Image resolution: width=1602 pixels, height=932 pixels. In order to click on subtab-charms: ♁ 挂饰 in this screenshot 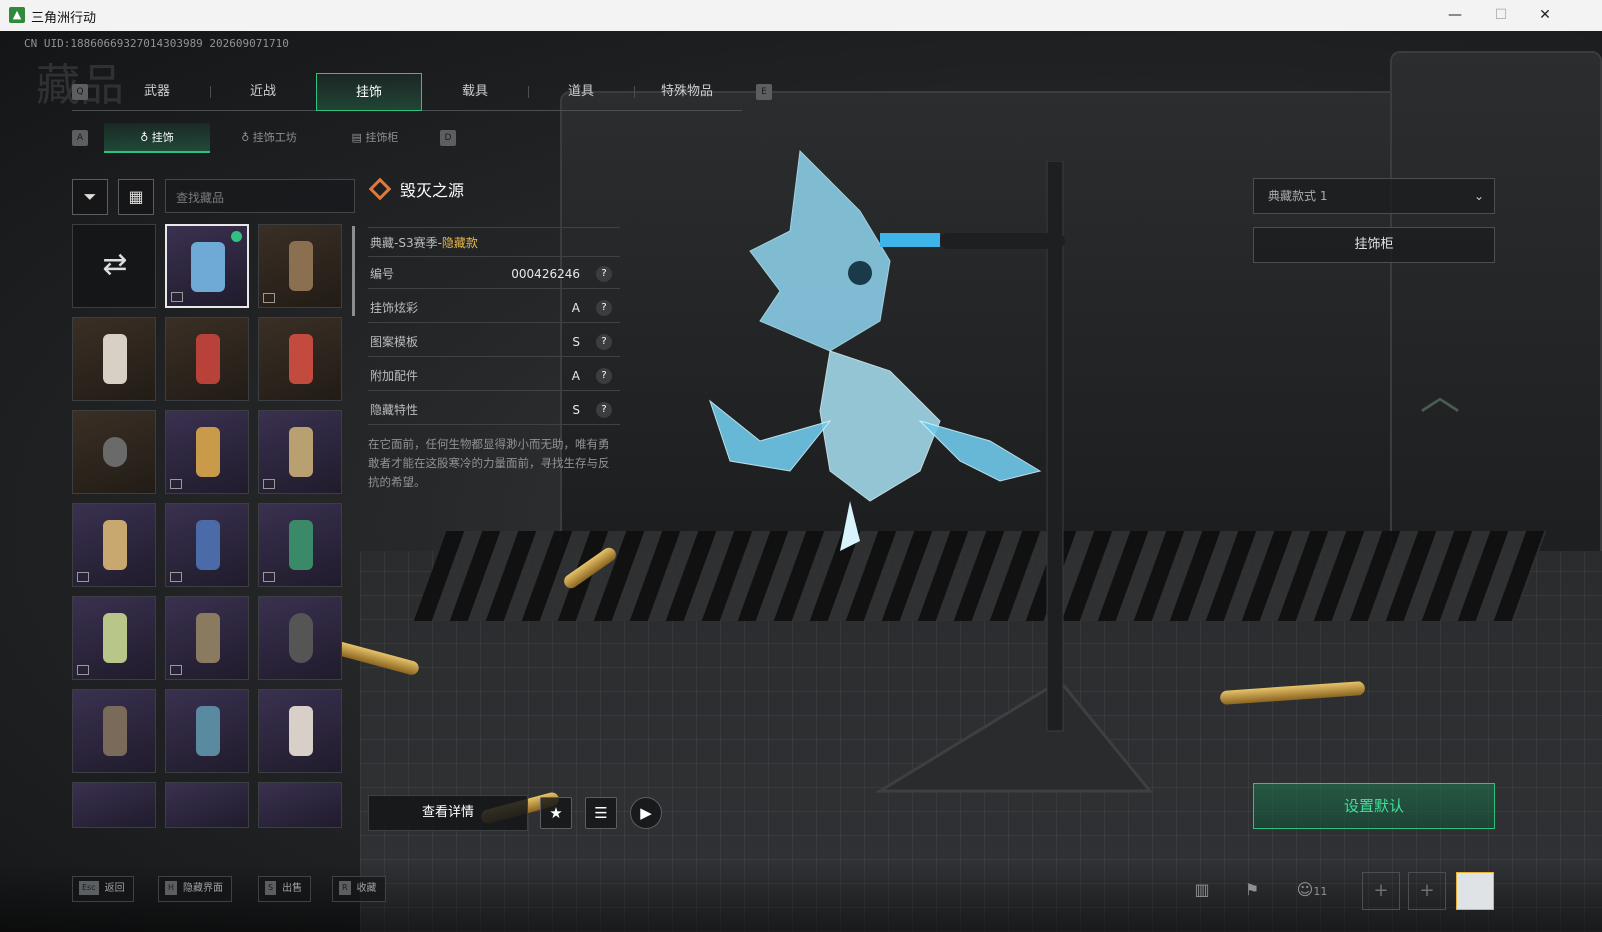, I will do `click(157, 138)`.